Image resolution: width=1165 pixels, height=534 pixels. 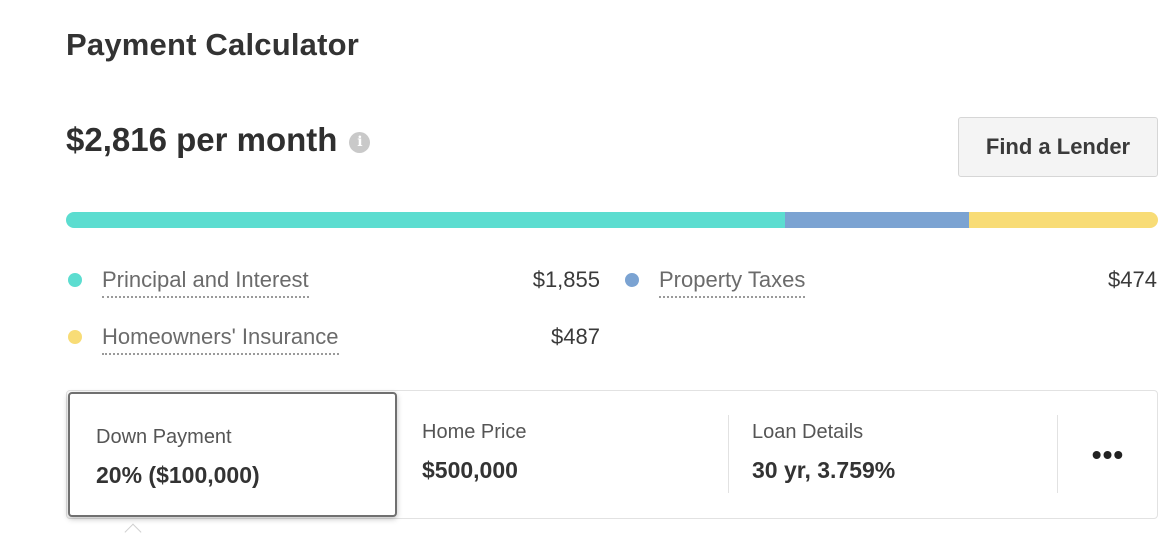 I want to click on home-price-value: $500,000, so click(x=470, y=470).